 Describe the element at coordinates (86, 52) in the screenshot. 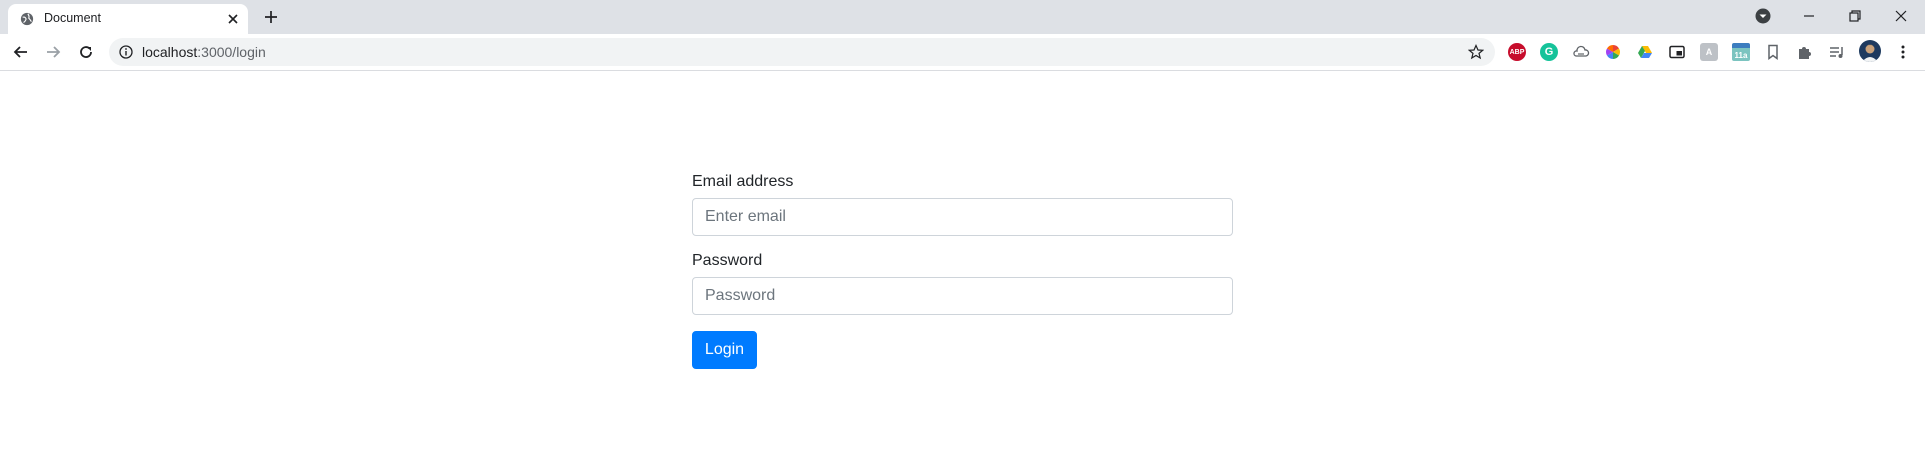

I see `reload-icon` at that location.